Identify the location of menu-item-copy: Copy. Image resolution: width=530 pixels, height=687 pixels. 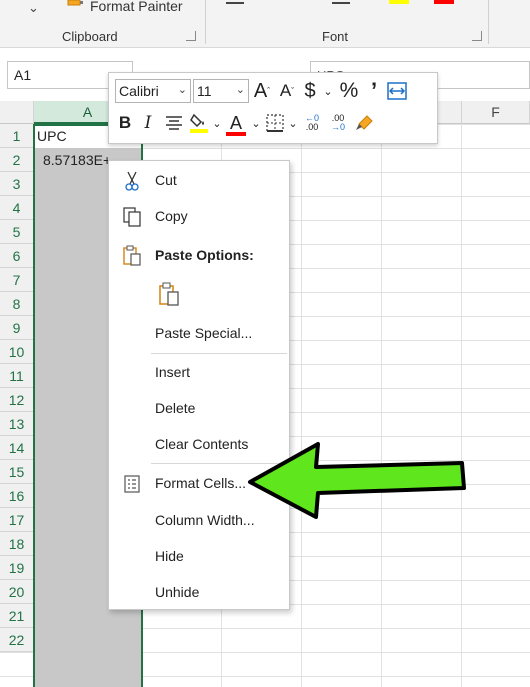
(199, 216).